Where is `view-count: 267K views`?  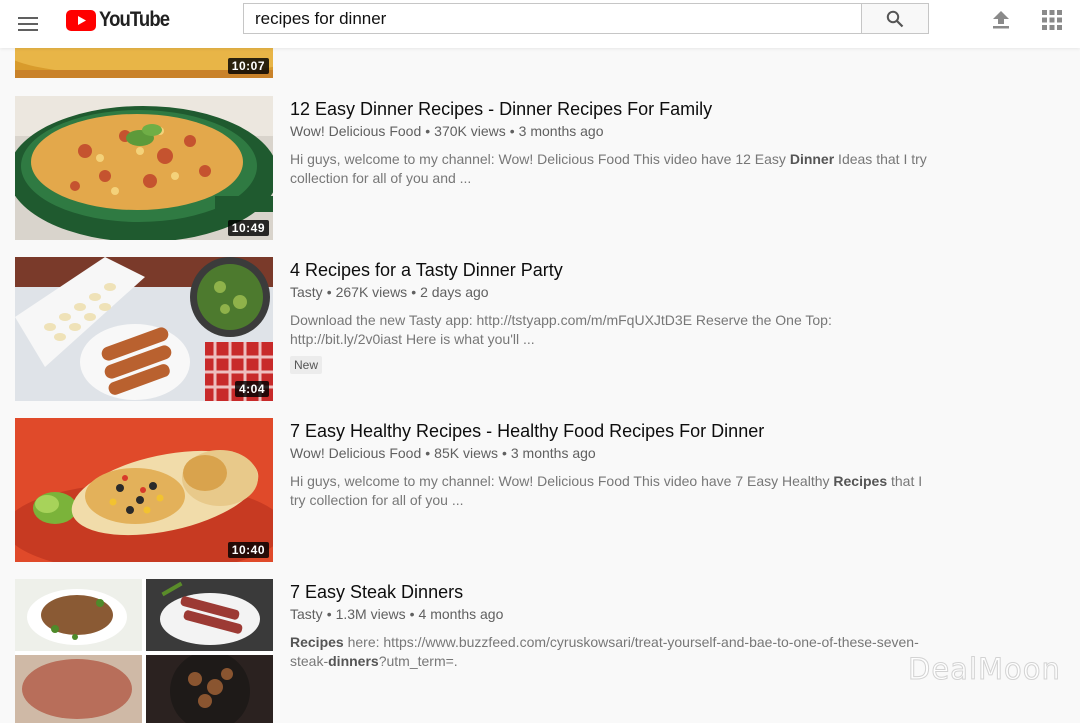
view-count: 267K views is located at coordinates (371, 292).